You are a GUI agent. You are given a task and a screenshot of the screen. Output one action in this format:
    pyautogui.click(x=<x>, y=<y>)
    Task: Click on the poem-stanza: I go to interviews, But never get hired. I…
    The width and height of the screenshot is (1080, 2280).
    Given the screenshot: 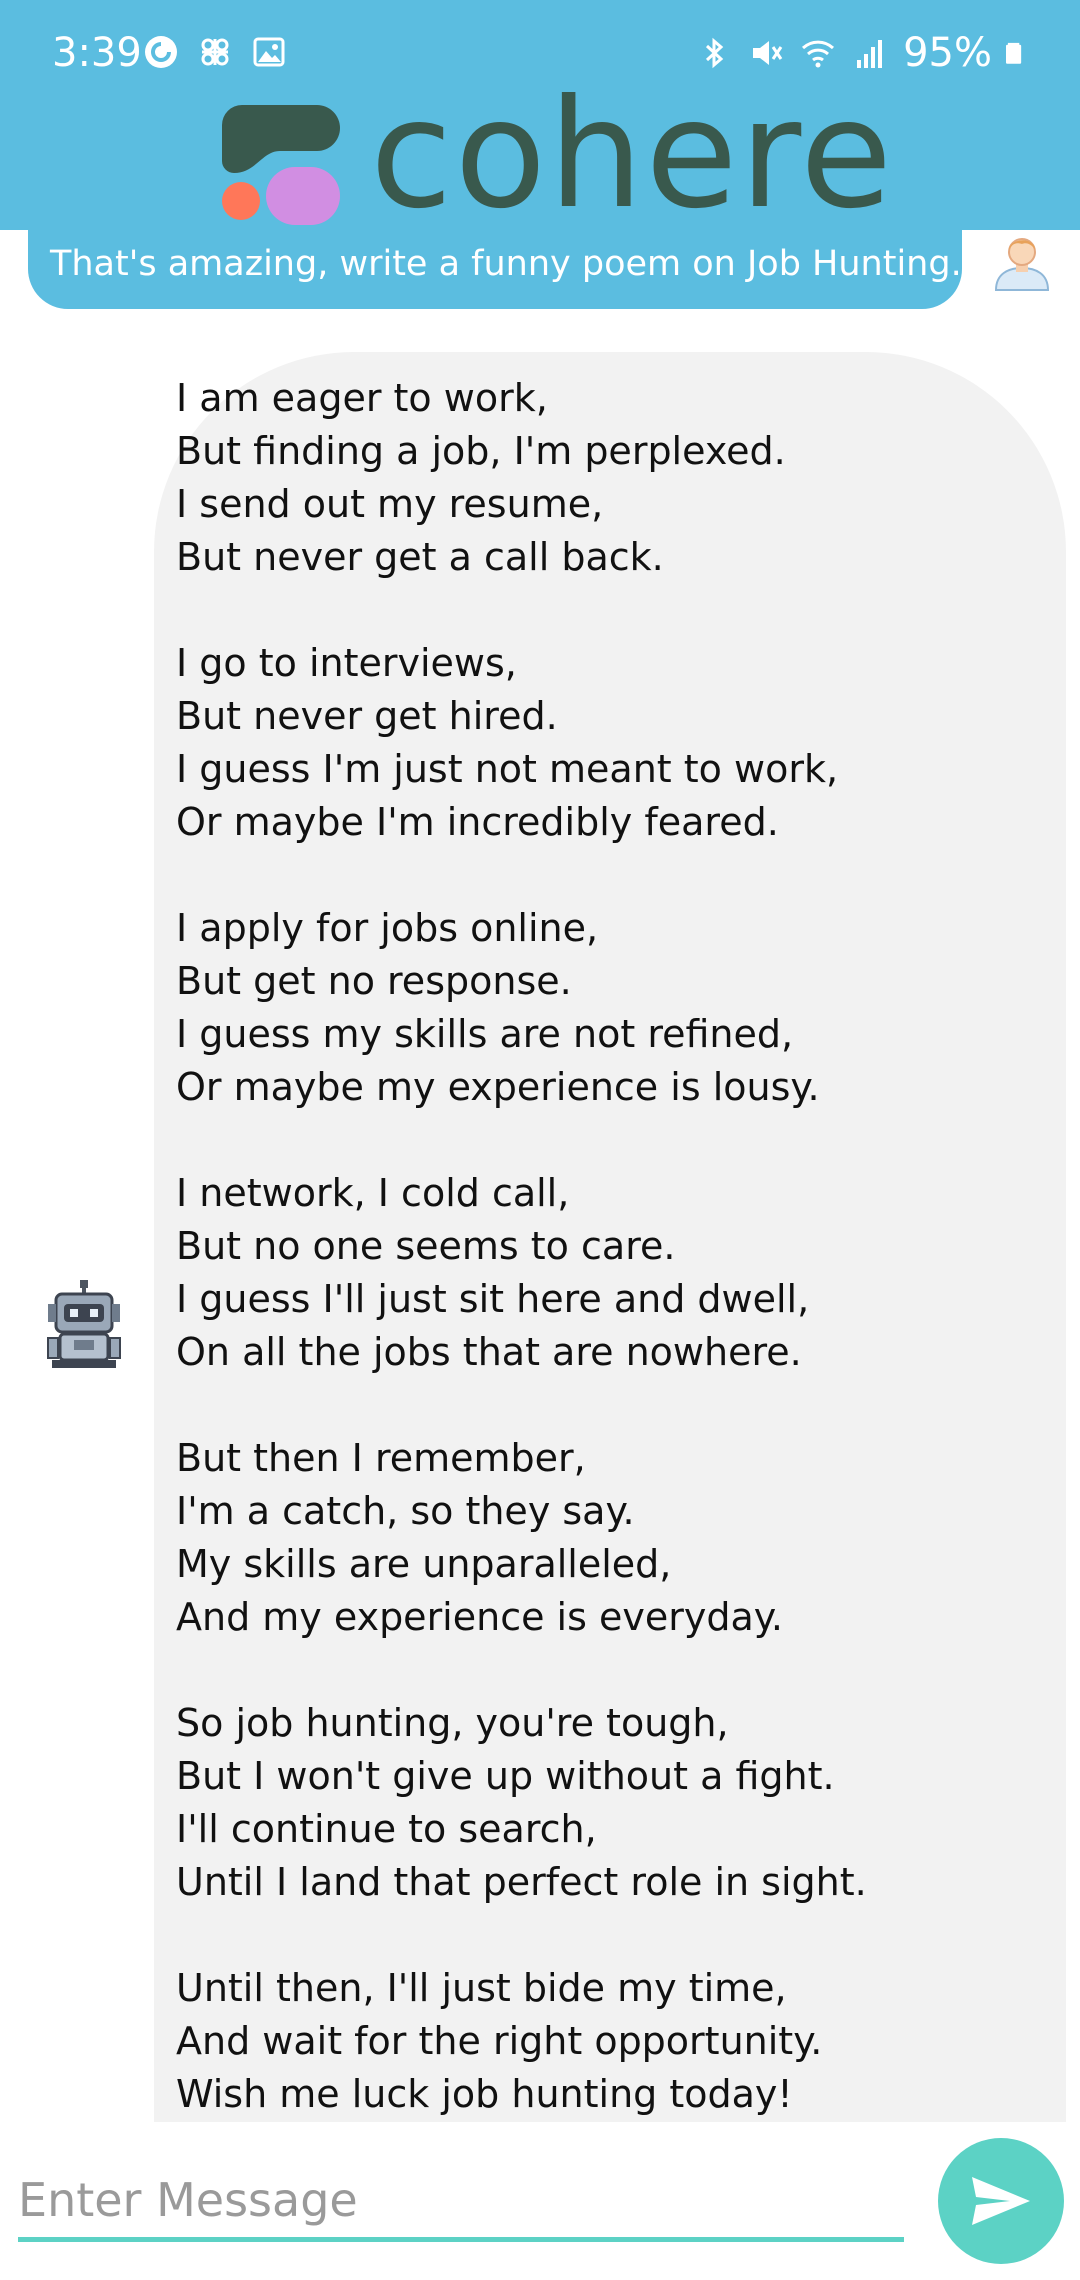 What is the action you would take?
    pyautogui.click(x=611, y=743)
    